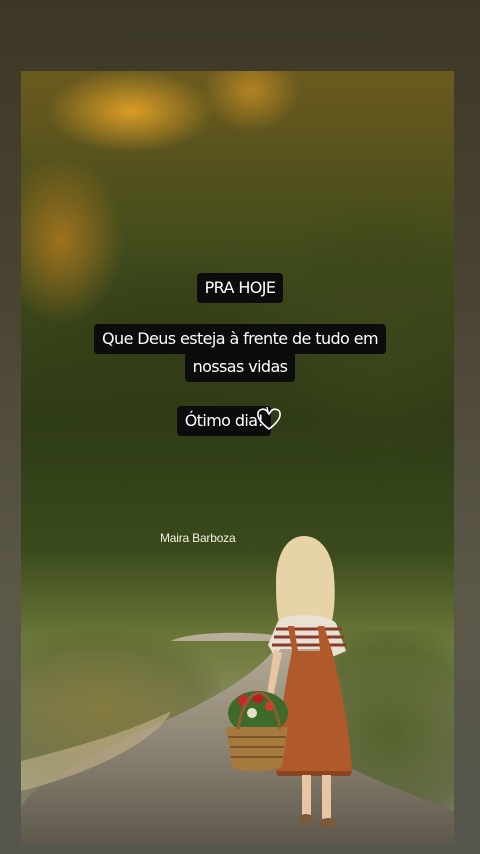 Image resolution: width=480 pixels, height=854 pixels. What do you see at coordinates (240, 367) in the screenshot?
I see `message-line-2: nossas vidas` at bounding box center [240, 367].